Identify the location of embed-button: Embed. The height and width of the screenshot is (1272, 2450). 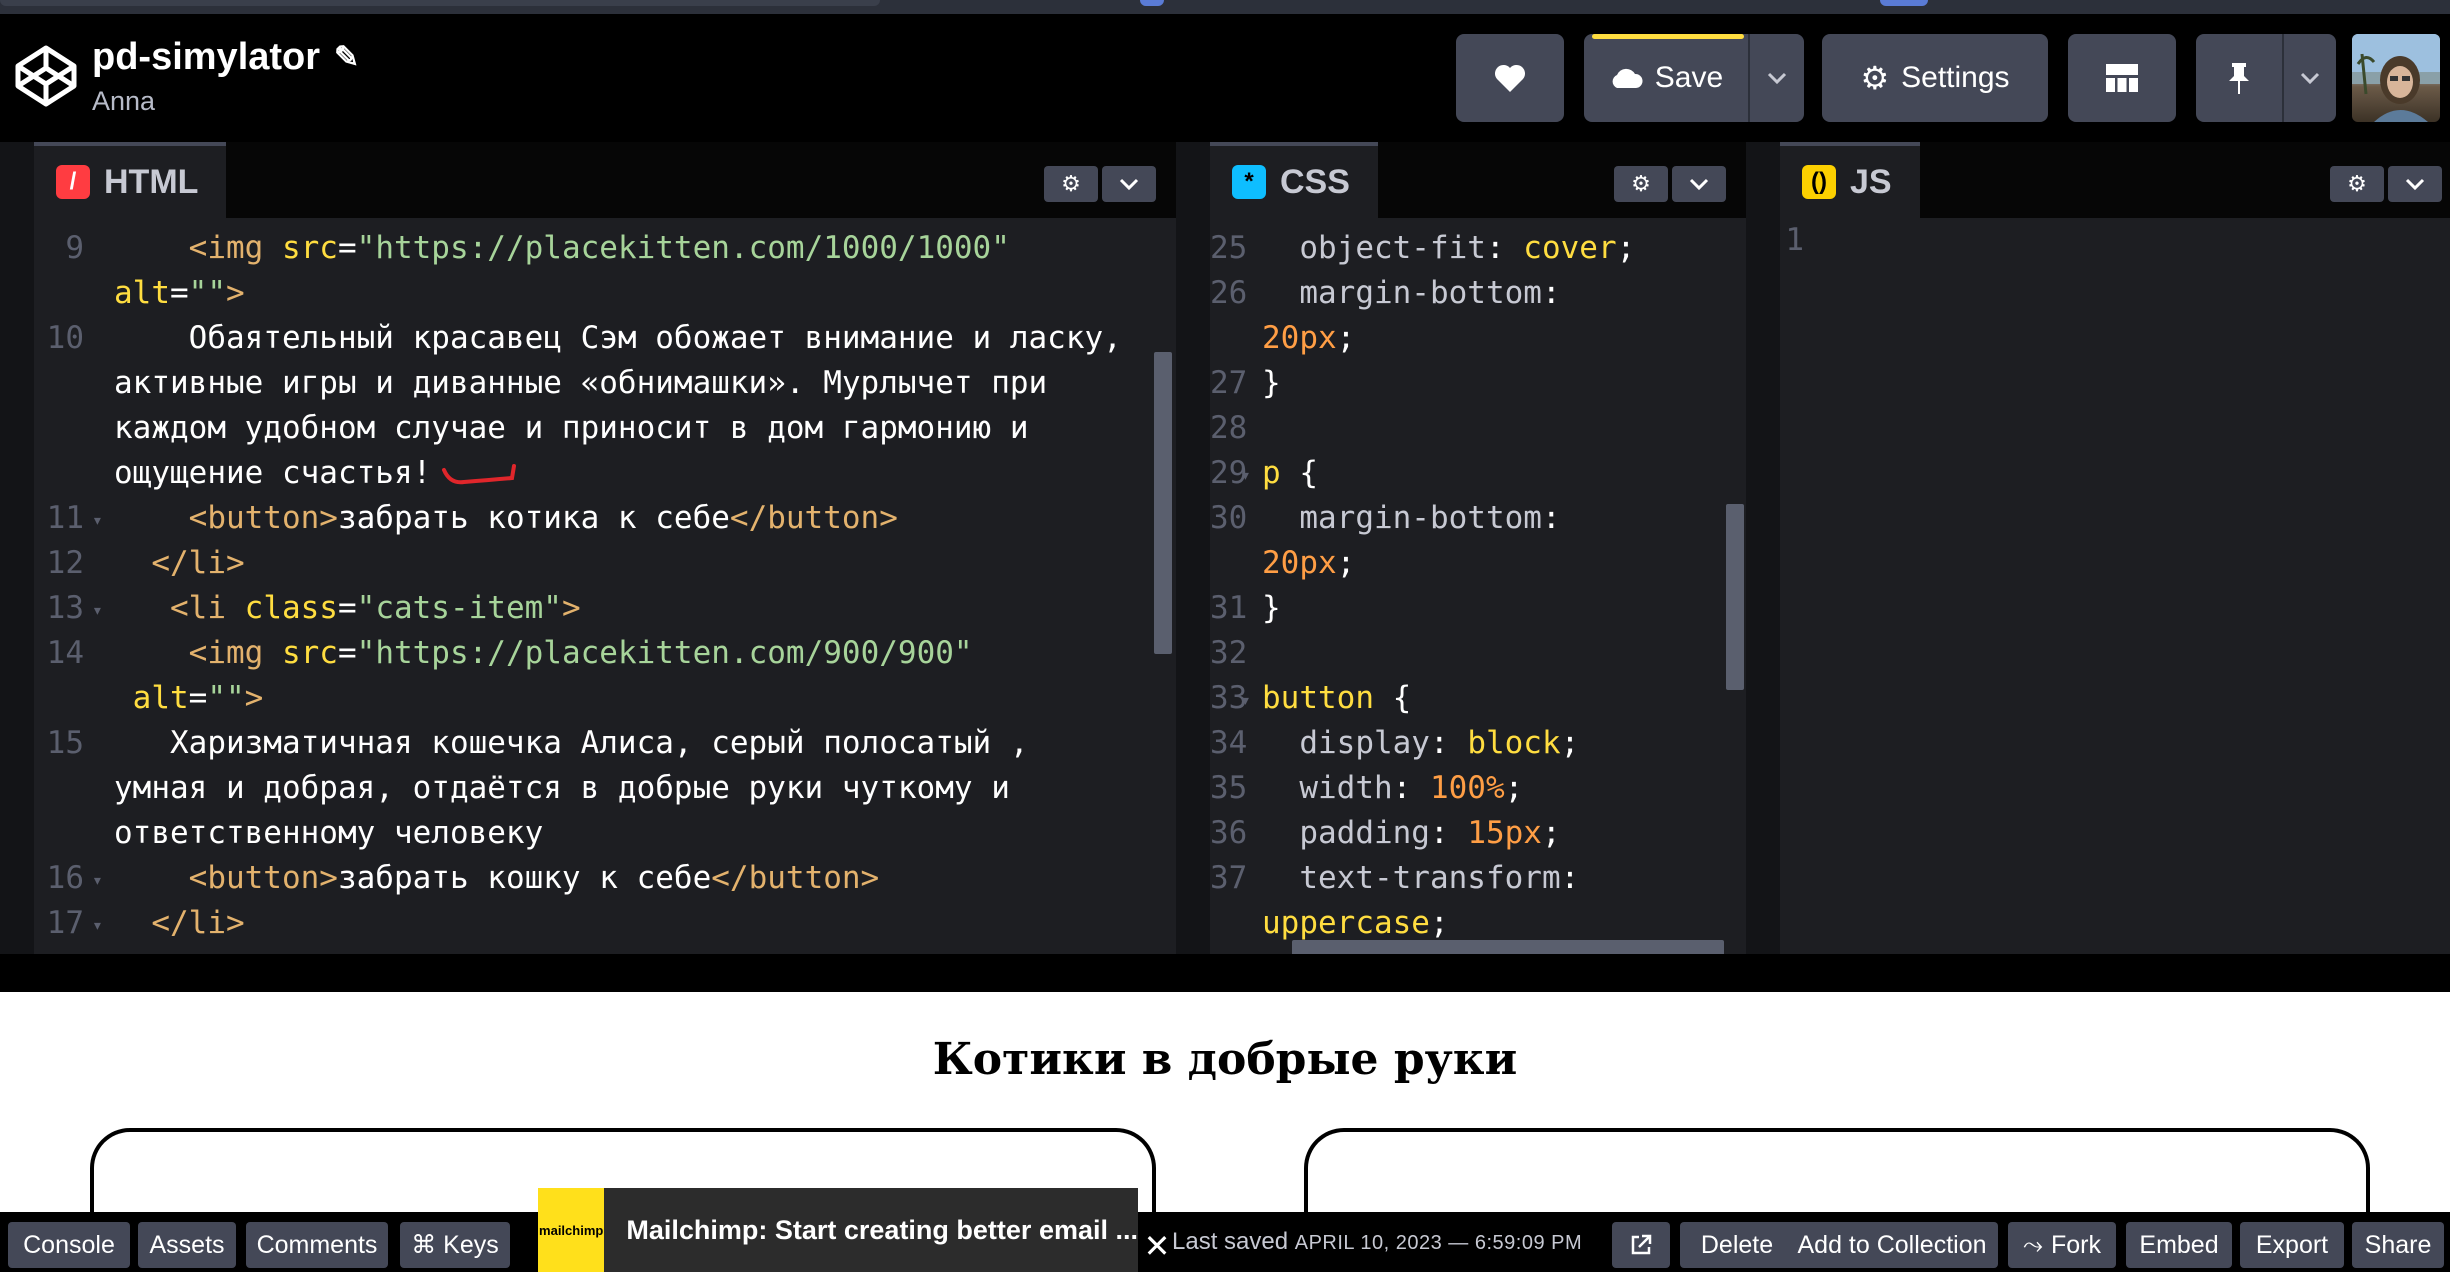
(2179, 1245).